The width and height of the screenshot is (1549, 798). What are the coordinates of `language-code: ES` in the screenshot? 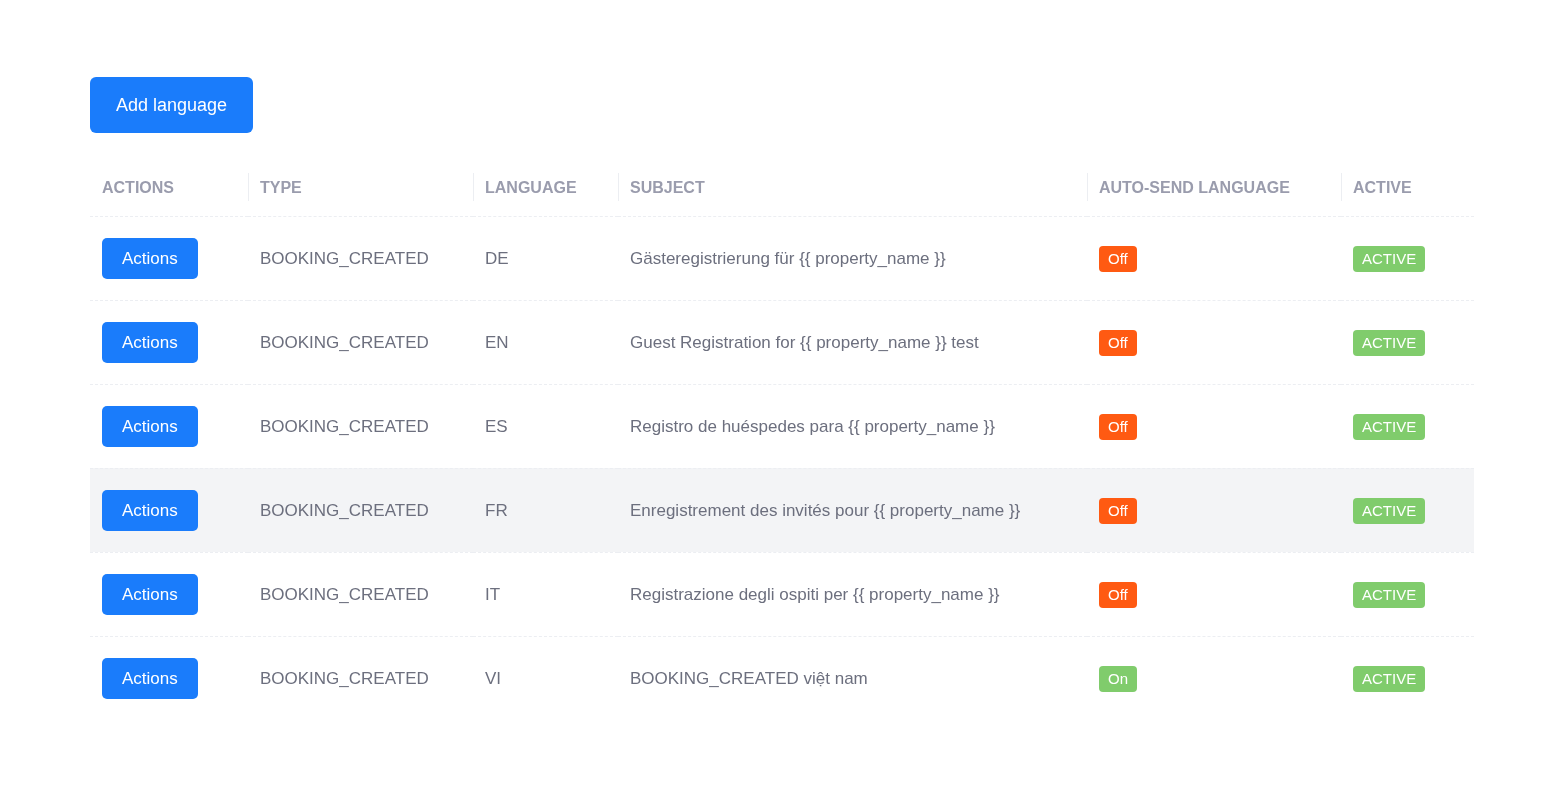 It's located at (496, 426).